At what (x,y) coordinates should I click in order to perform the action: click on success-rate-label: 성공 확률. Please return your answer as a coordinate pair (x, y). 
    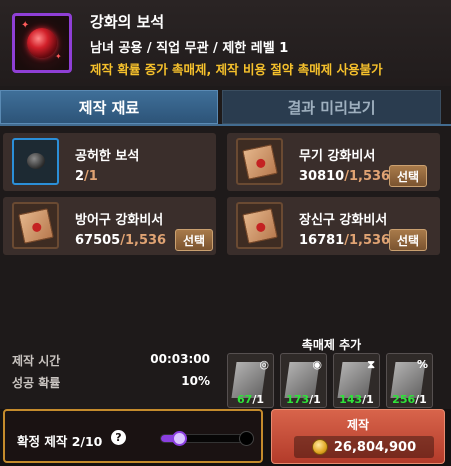
    Looking at the image, I should click on (36, 383).